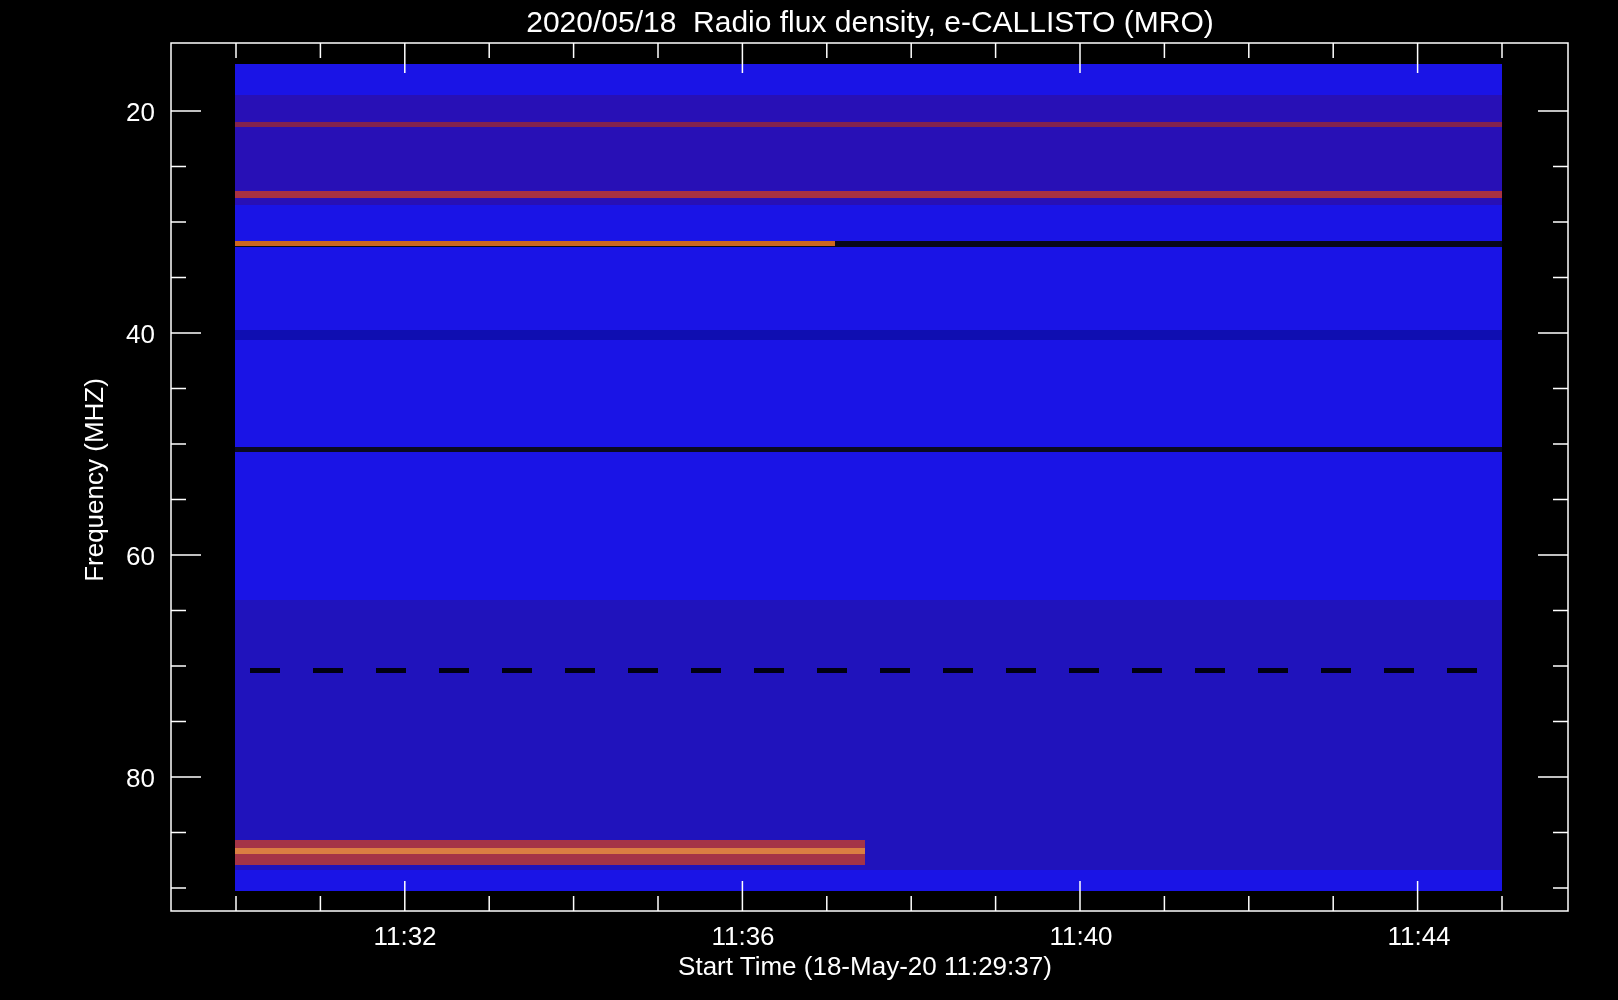  I want to click on y-tick-label: 20, so click(140, 112).